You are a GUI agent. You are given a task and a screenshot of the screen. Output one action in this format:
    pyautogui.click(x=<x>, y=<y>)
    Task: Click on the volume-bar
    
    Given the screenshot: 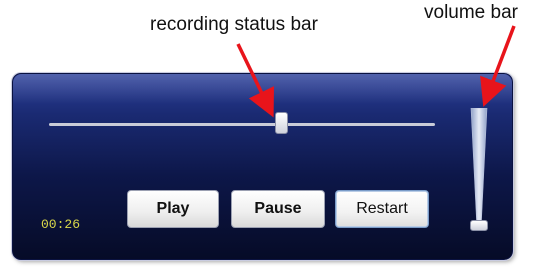 What is the action you would take?
    pyautogui.click(x=479, y=169)
    